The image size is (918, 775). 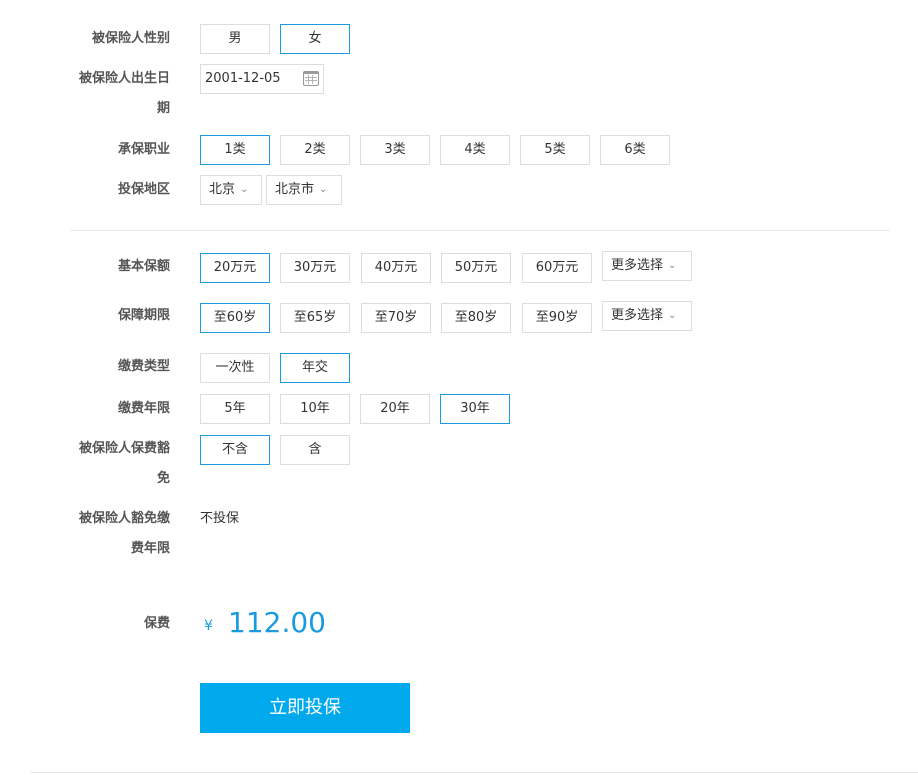 What do you see at coordinates (130, 38) in the screenshot?
I see `gender-label: 被保险人性别` at bounding box center [130, 38].